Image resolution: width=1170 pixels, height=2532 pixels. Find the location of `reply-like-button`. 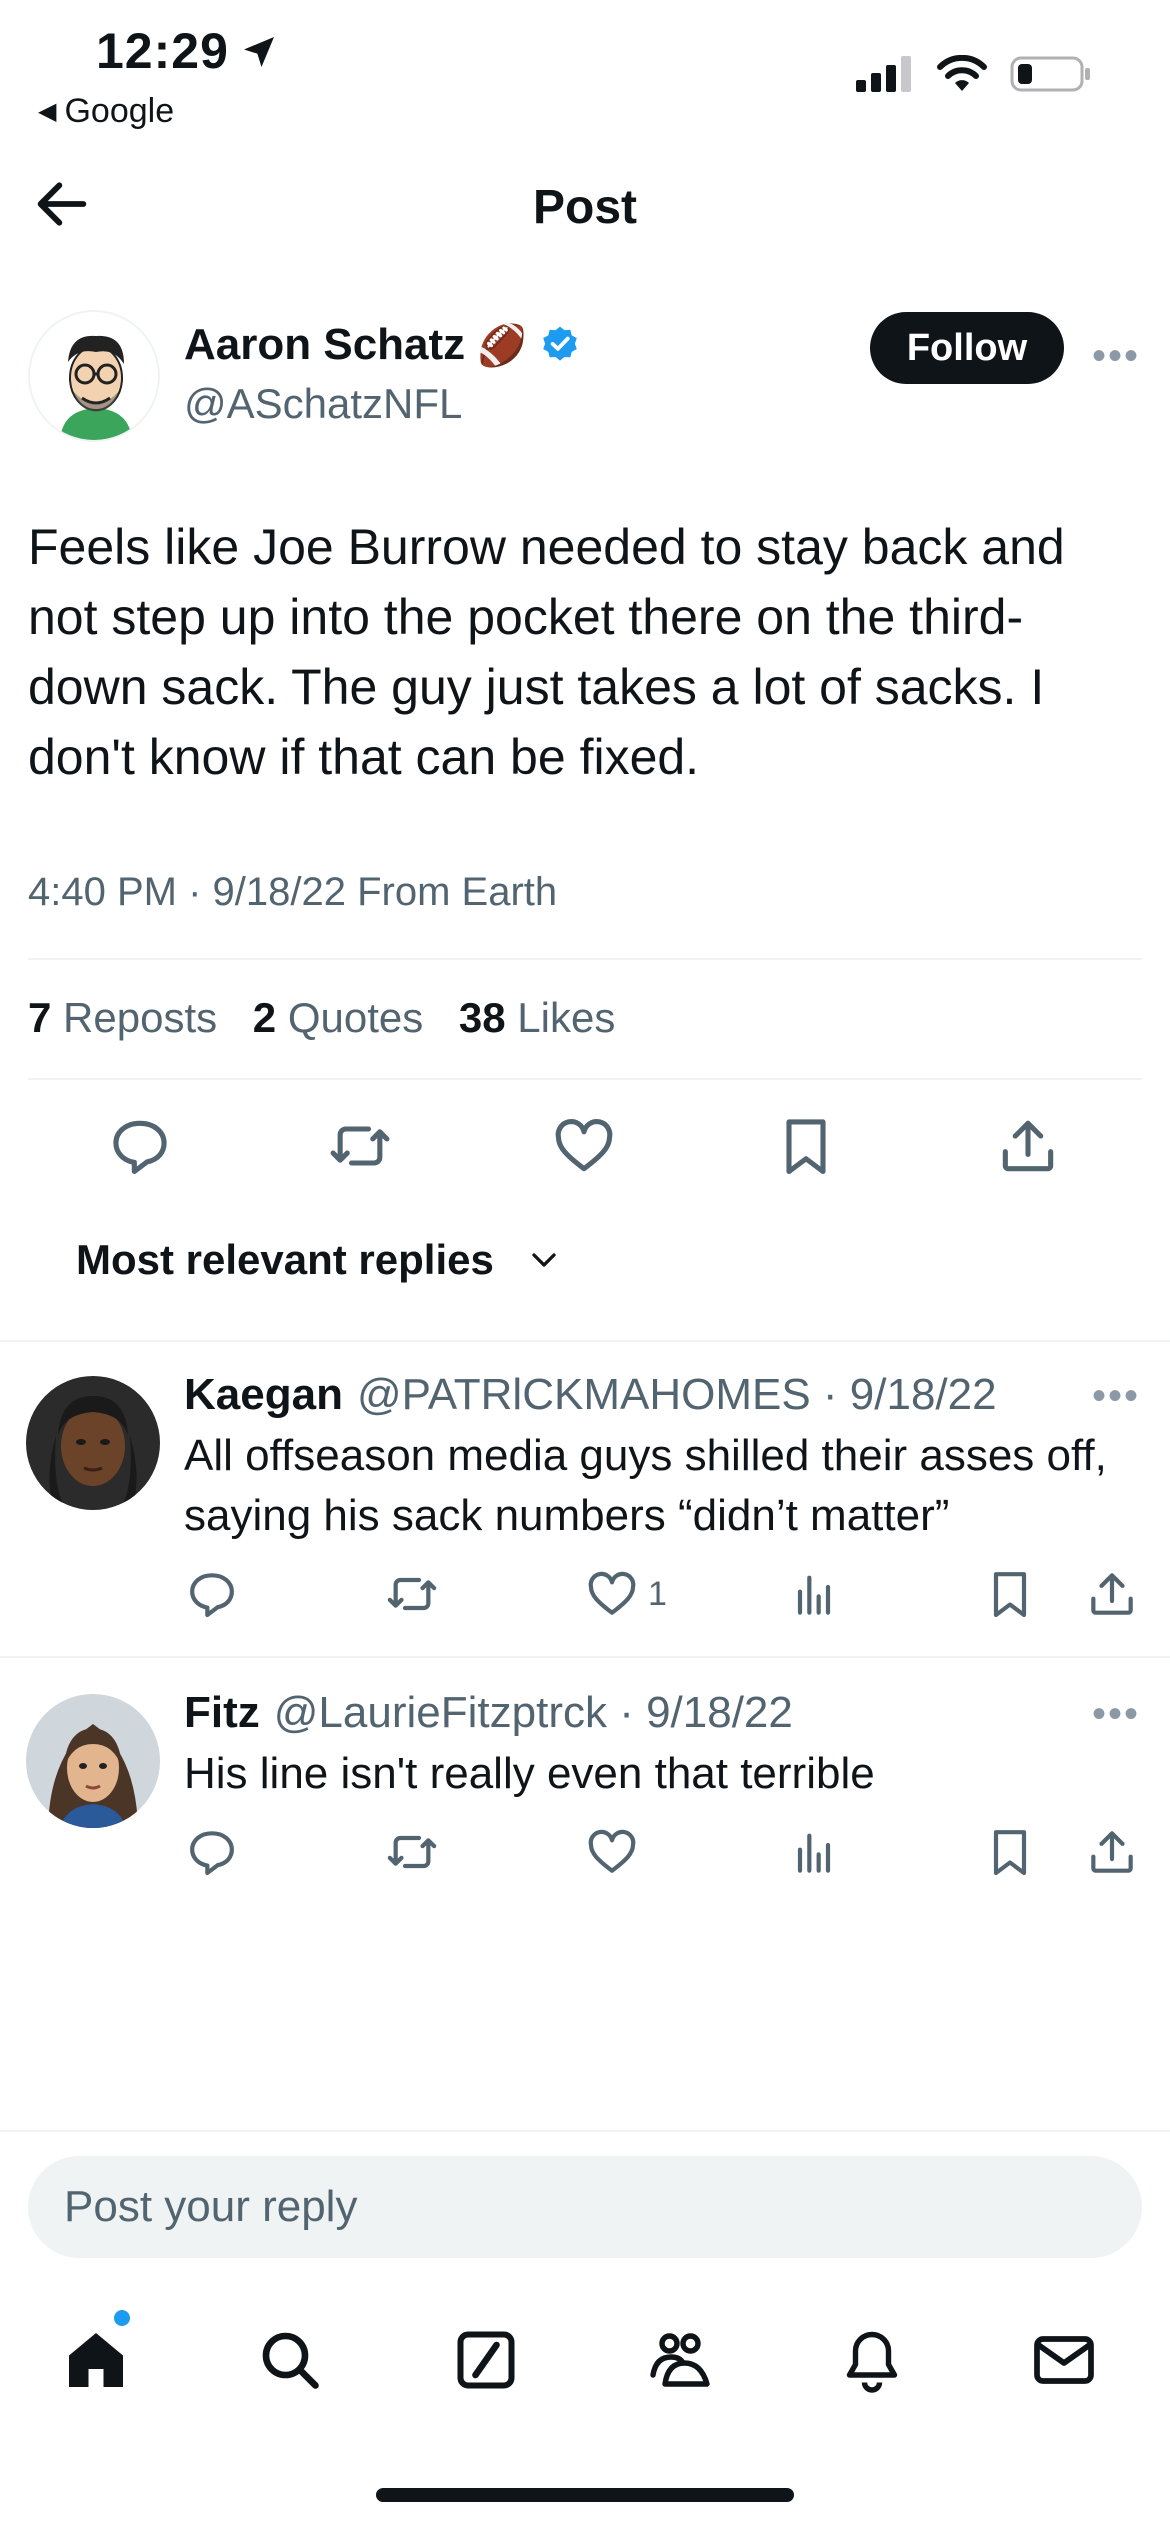

reply-like-button is located at coordinates (612, 1852).